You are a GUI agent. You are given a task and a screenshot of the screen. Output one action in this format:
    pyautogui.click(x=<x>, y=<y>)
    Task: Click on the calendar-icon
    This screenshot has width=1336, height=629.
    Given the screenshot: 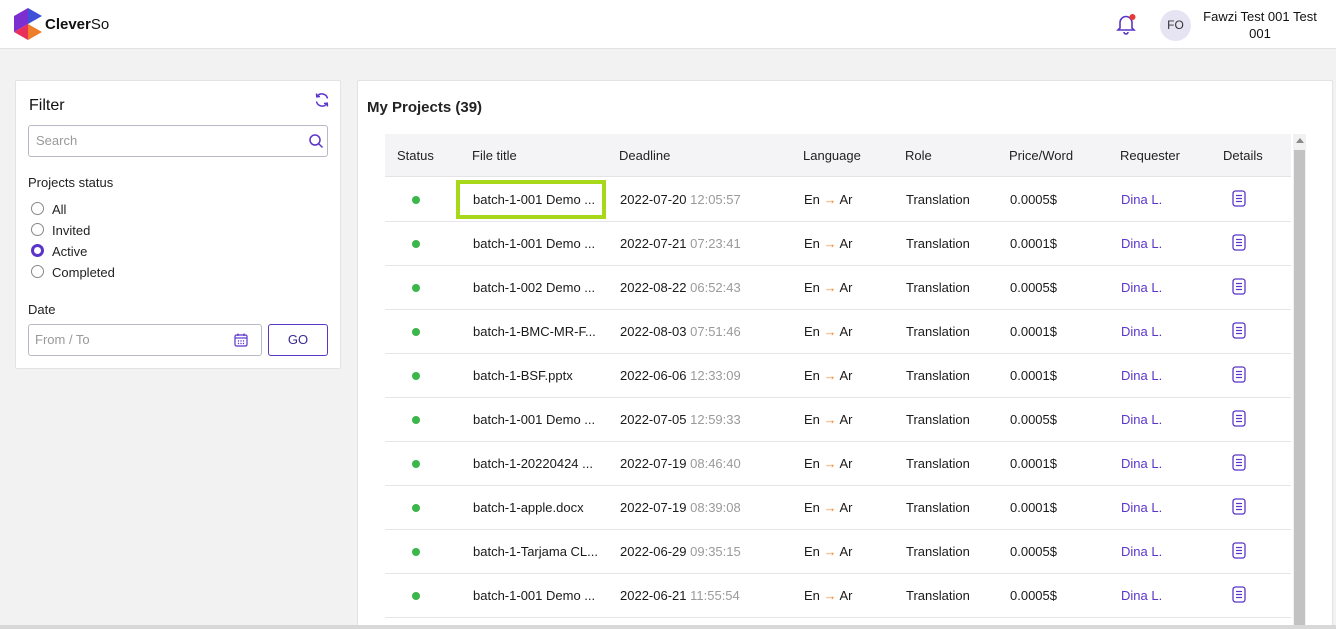 What is the action you would take?
    pyautogui.click(x=241, y=340)
    